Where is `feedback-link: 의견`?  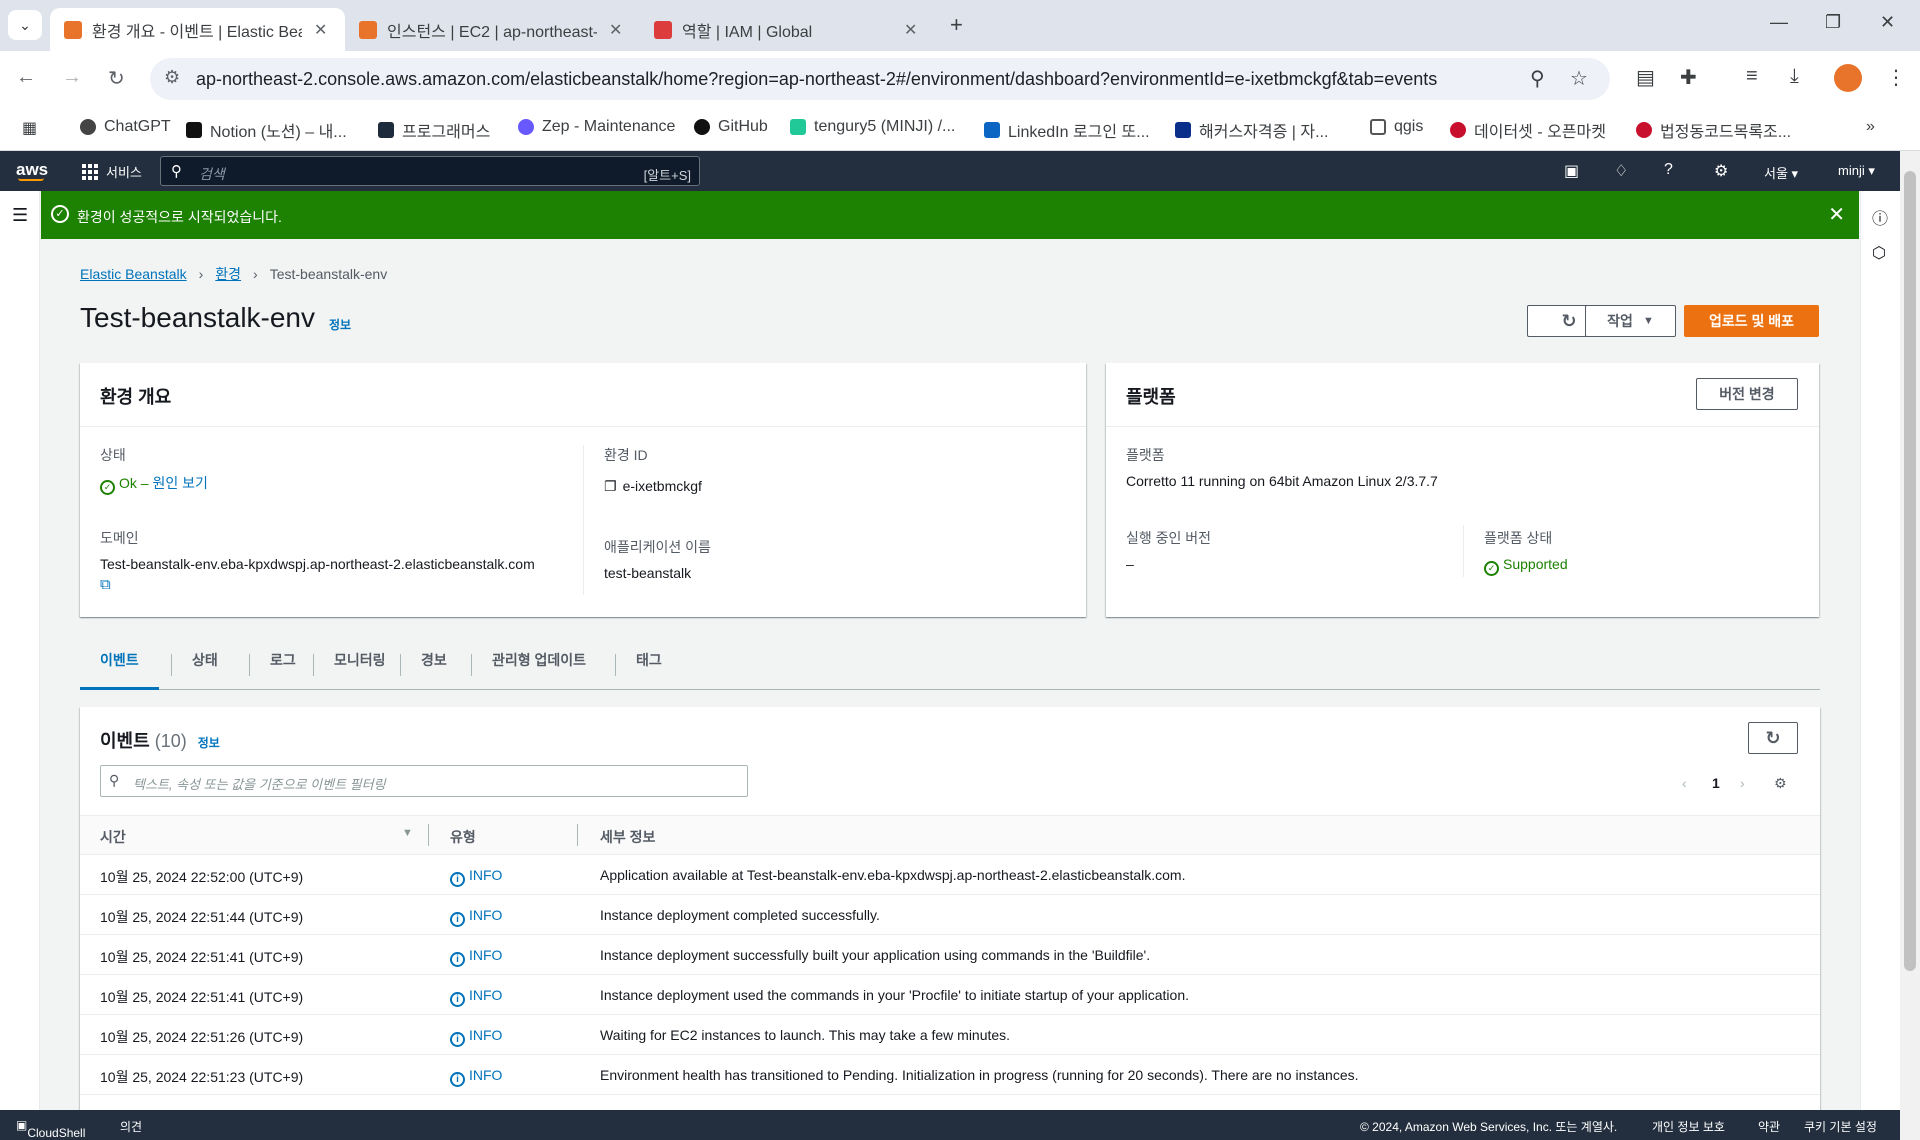
feedback-link: 의견 is located at coordinates (131, 1126).